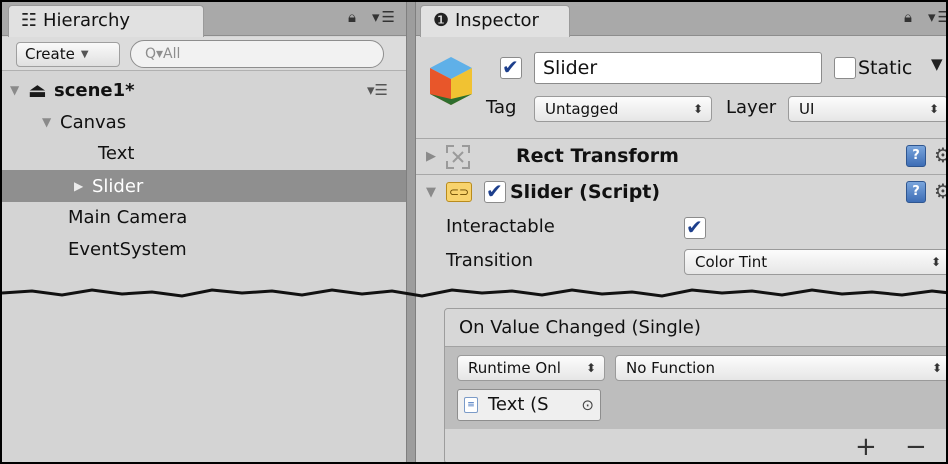 This screenshot has width=948, height=464. Describe the element at coordinates (204, 186) in the screenshot. I see `tree-item-slider: ▶ Slider` at that location.